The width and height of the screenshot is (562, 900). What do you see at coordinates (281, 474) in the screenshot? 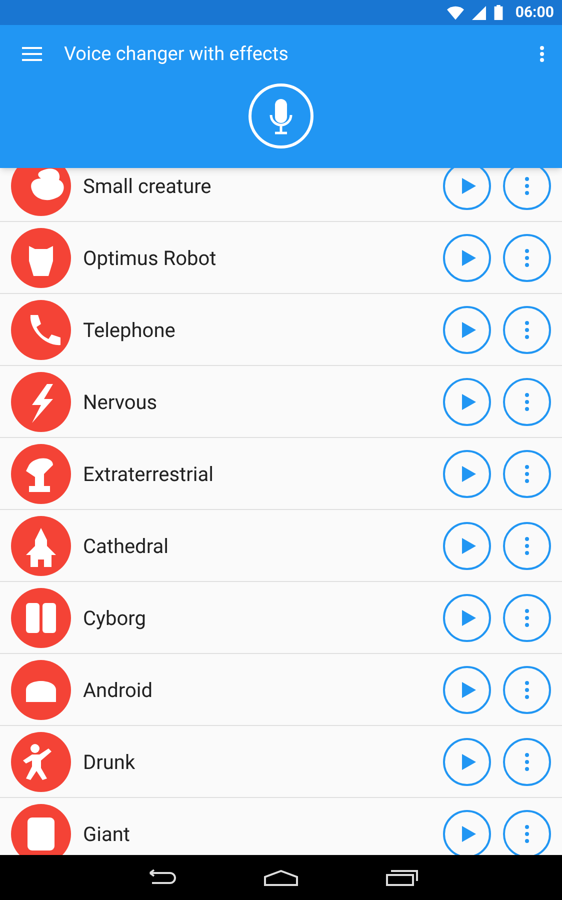
I see `effect-row: Extraterrestrial` at bounding box center [281, 474].